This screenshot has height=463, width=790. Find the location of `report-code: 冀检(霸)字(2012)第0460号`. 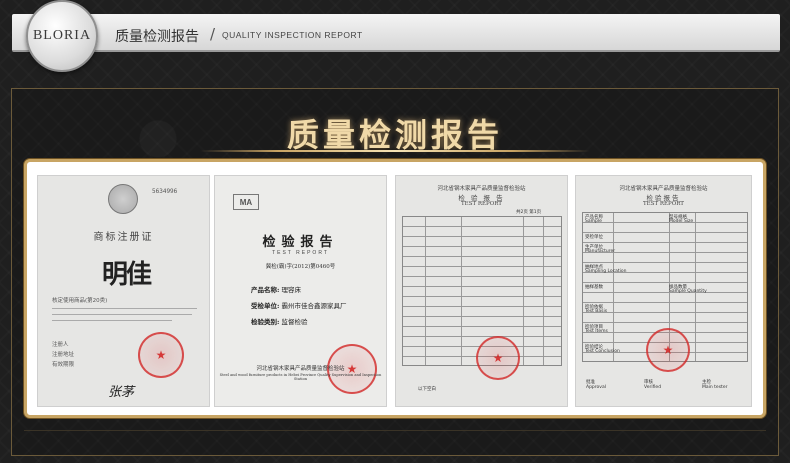

report-code: 冀检(霸)字(2012)第0460号 is located at coordinates (300, 267).